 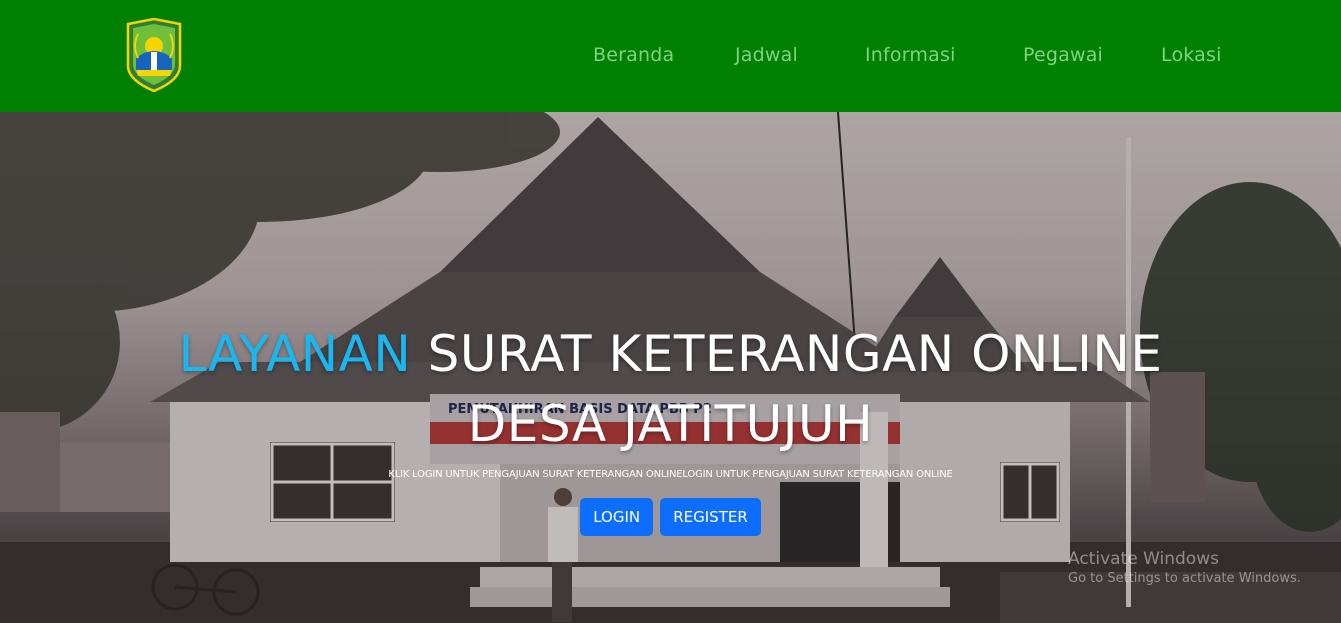 What do you see at coordinates (766, 55) in the screenshot?
I see `nav-jadwal: Jadwal` at bounding box center [766, 55].